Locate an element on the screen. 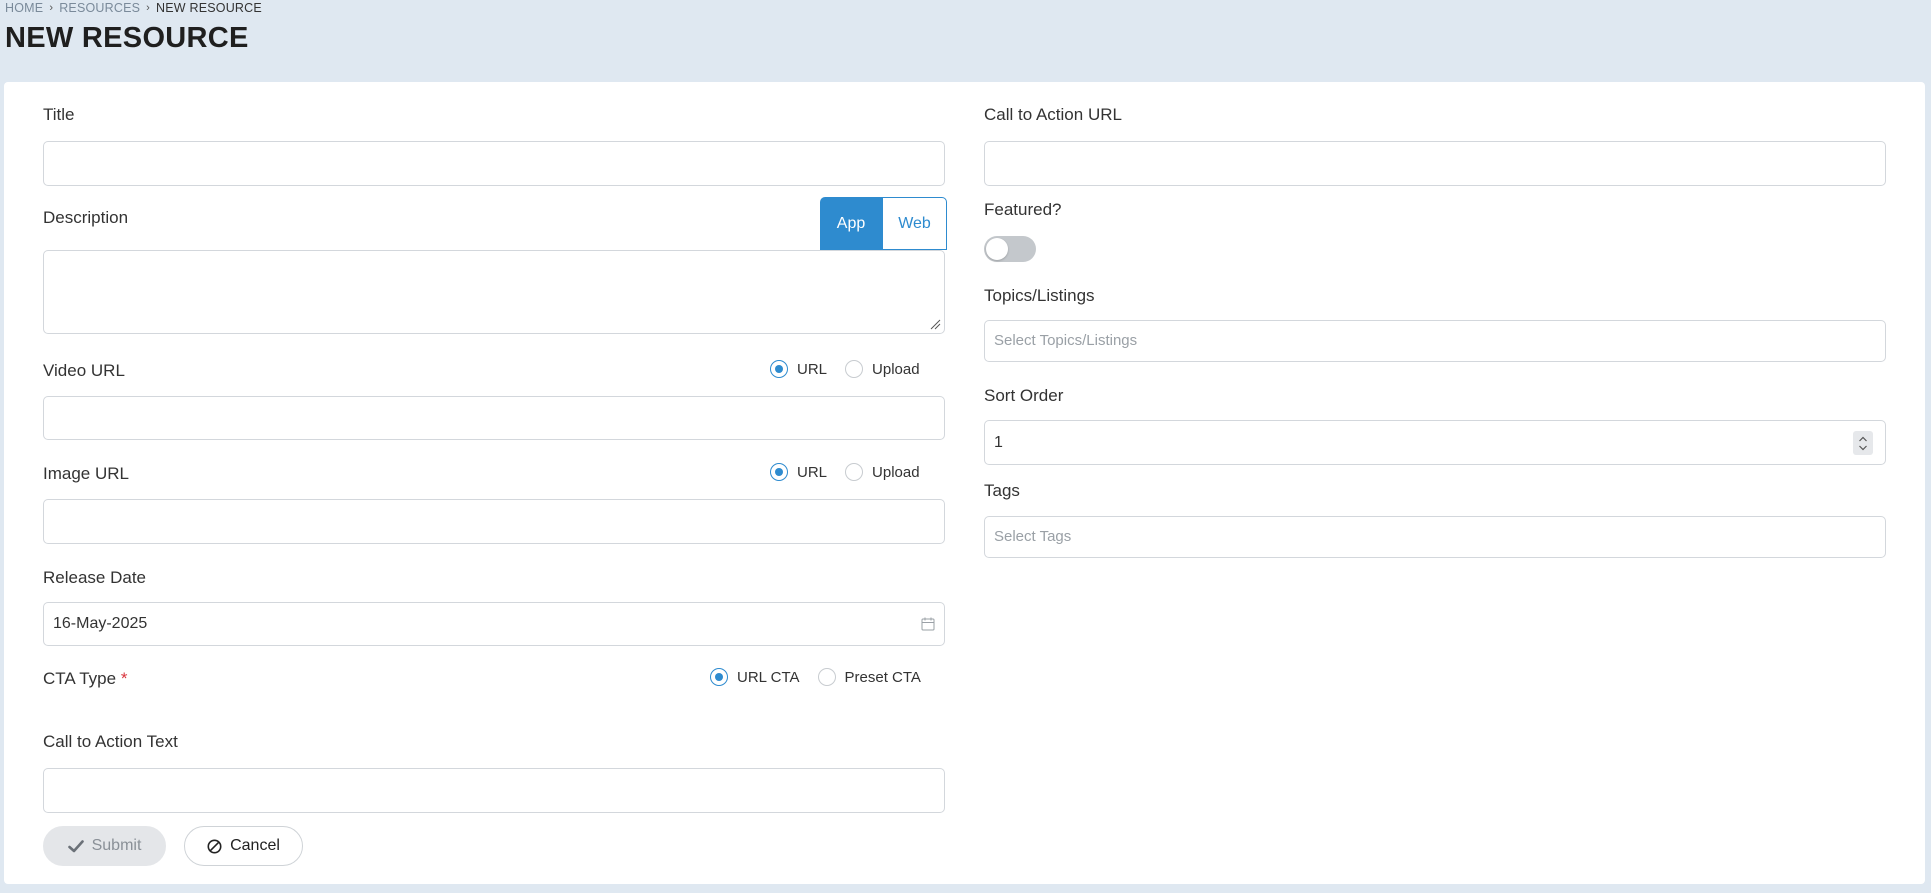  sort-order-input is located at coordinates (1435, 442).